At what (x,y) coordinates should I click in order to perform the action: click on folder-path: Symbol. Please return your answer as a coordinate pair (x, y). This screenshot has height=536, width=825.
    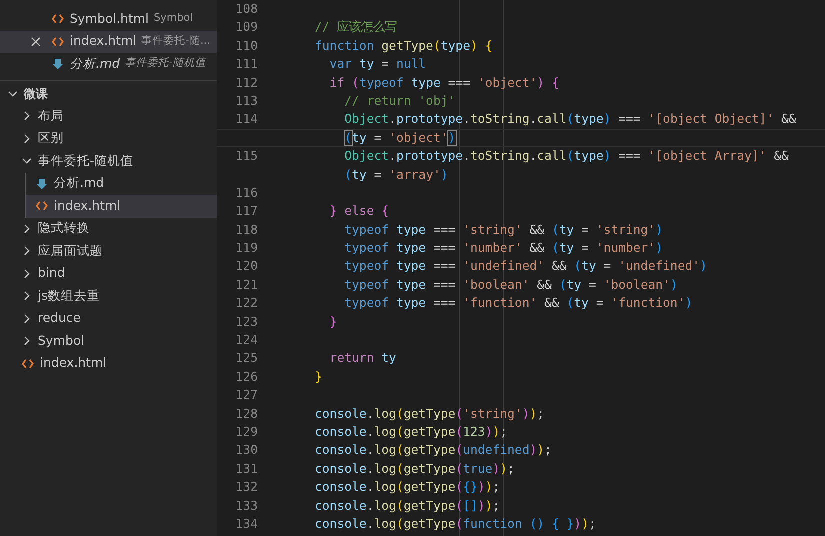
    Looking at the image, I should click on (174, 18).